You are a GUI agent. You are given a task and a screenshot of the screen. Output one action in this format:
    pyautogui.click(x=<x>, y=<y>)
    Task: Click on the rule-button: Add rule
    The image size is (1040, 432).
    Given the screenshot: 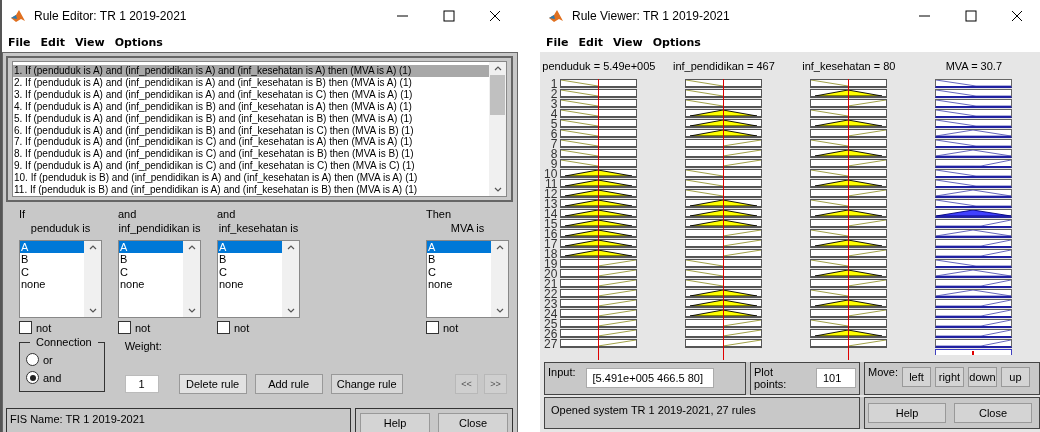 What is the action you would take?
    pyautogui.click(x=288, y=384)
    